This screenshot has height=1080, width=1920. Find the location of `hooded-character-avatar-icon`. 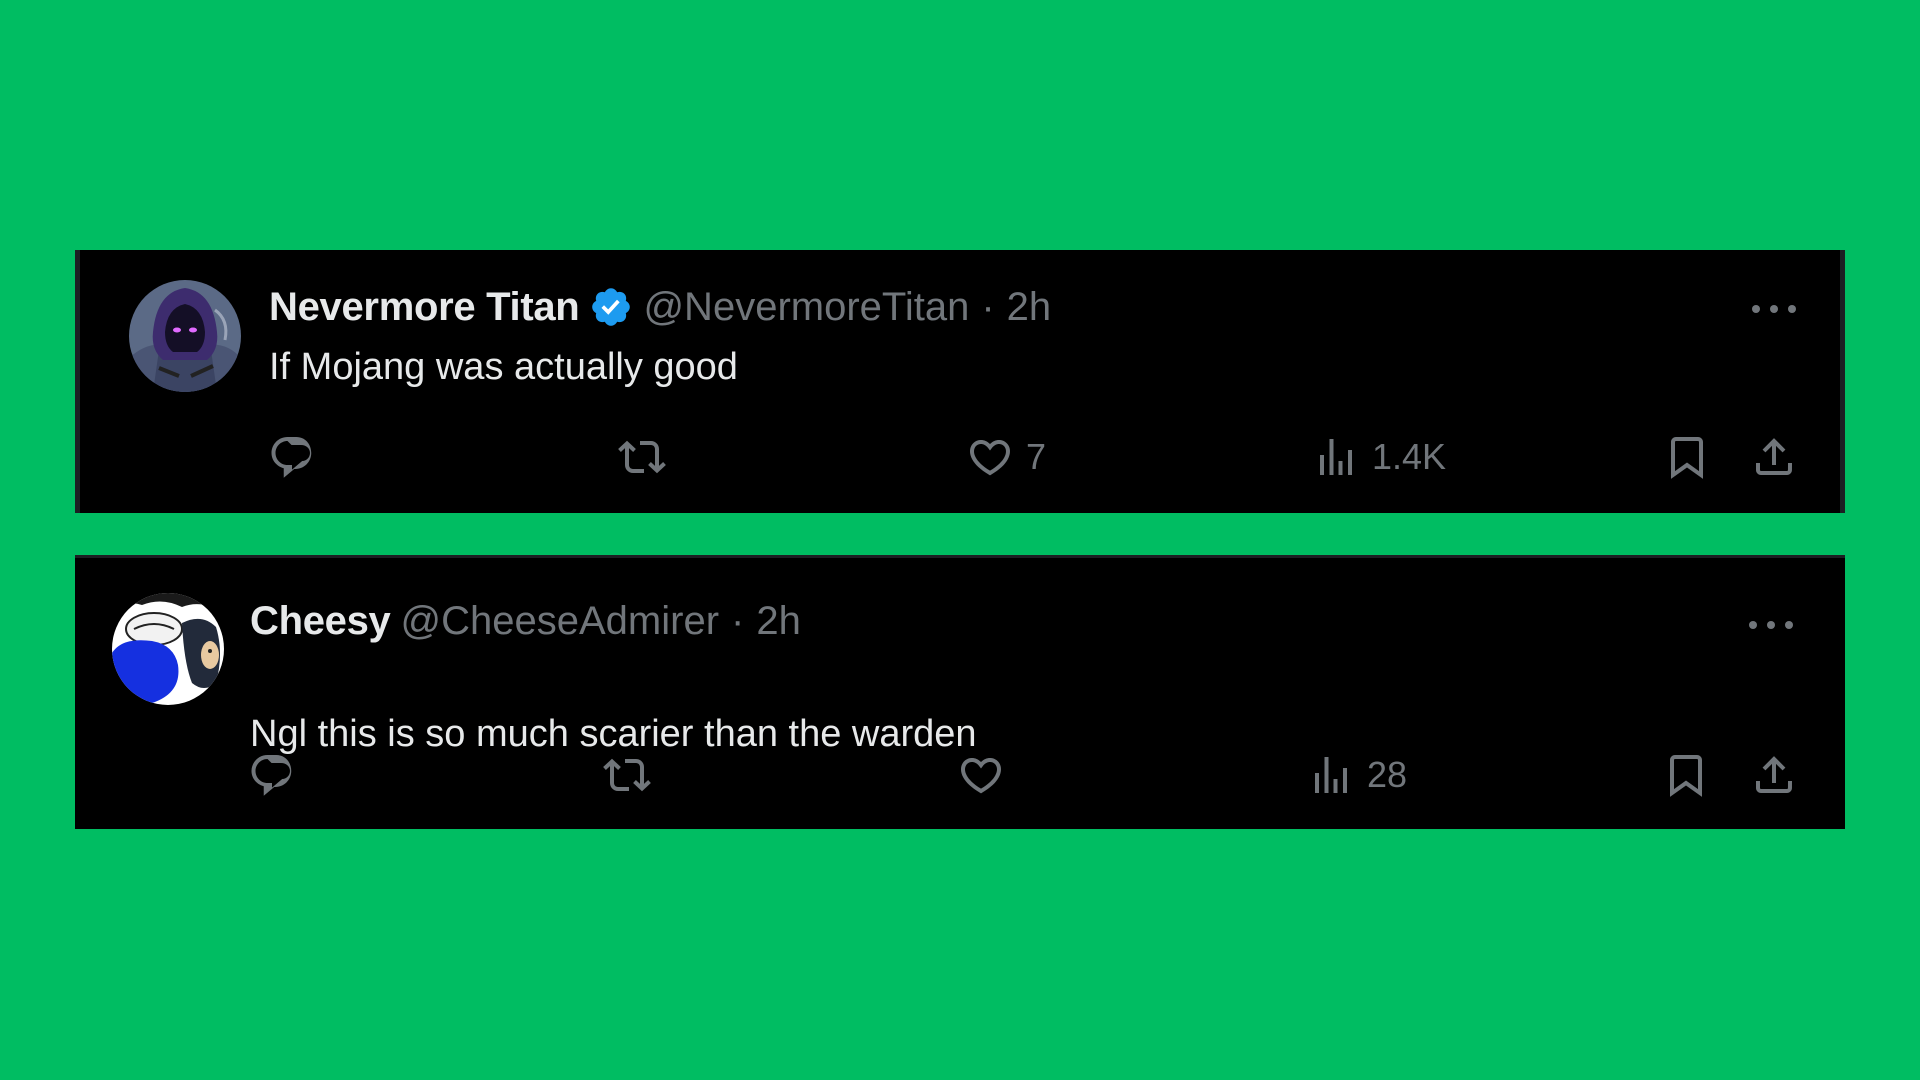

hooded-character-avatar-icon is located at coordinates (185, 336).